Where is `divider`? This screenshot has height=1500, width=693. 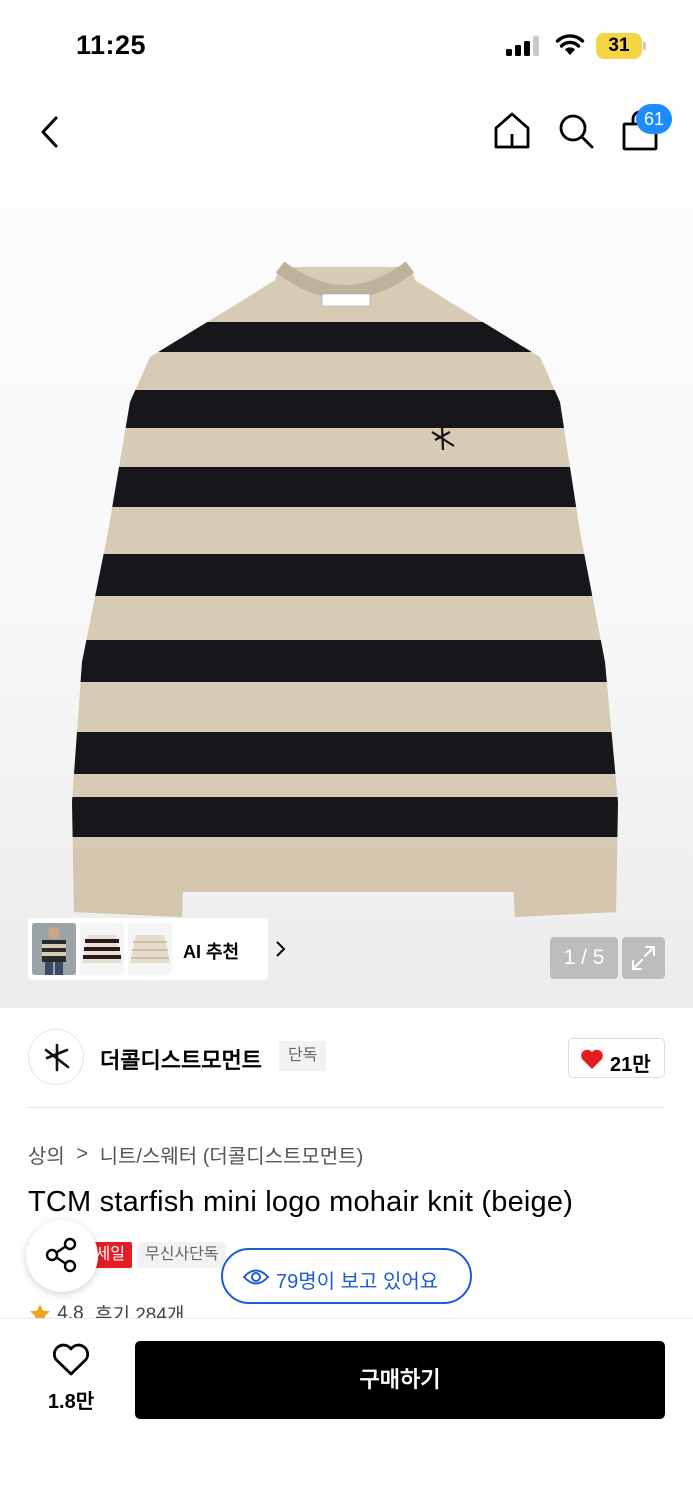
divider is located at coordinates (346, 1107).